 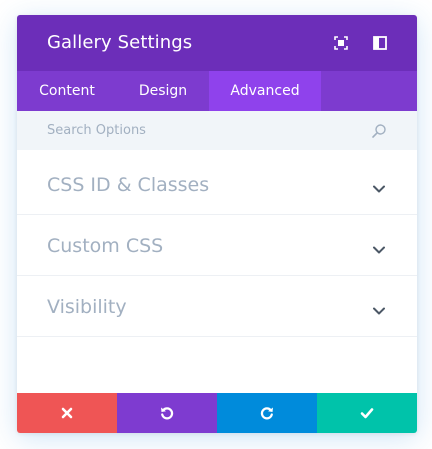 I want to click on discard-button, so click(x=67, y=413).